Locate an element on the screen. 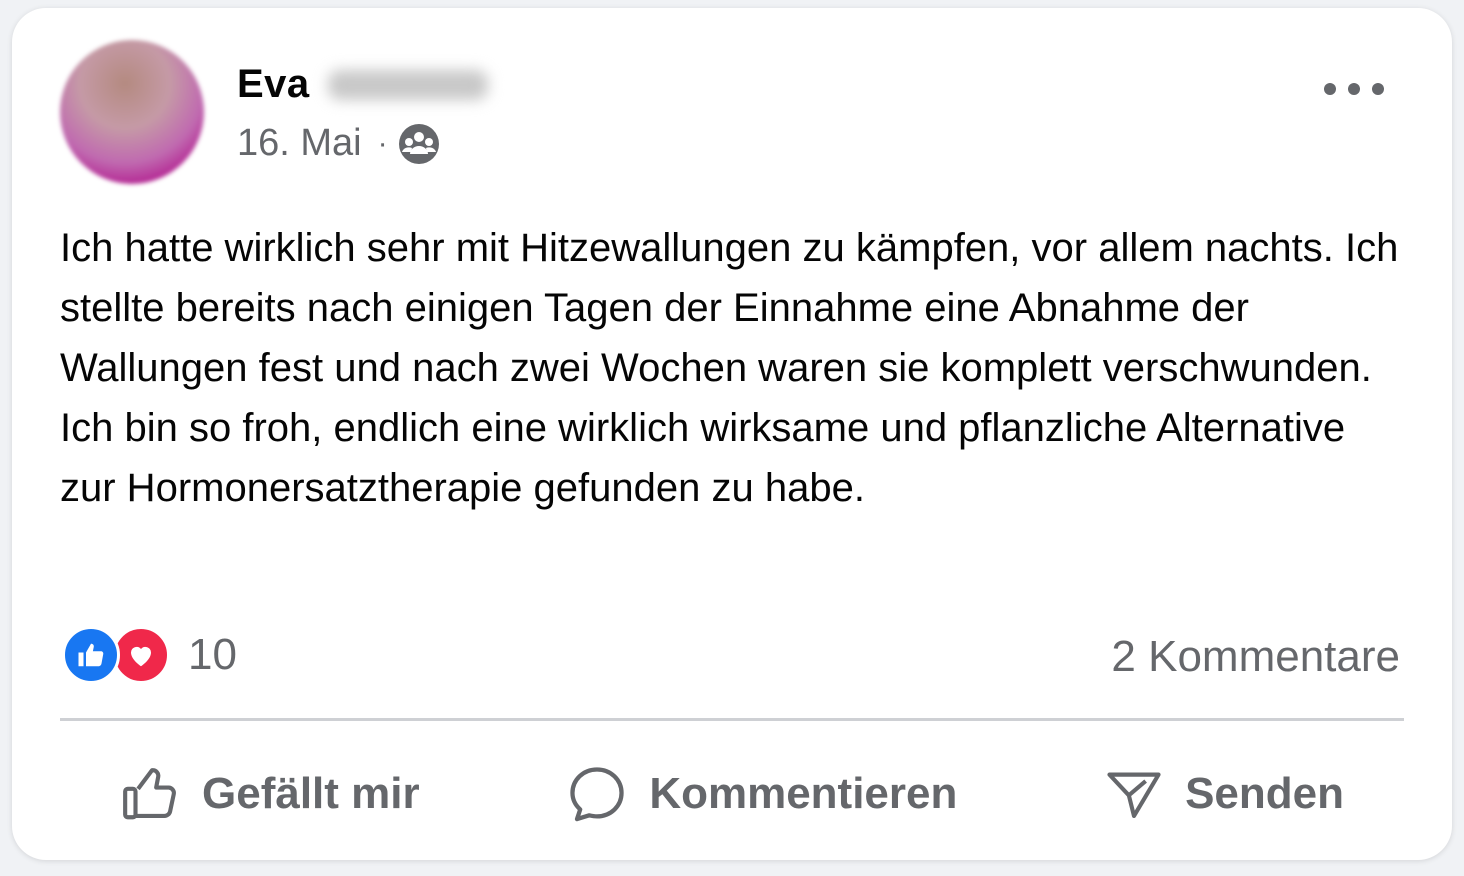  author-header: Eva is located at coordinates (362, 84).